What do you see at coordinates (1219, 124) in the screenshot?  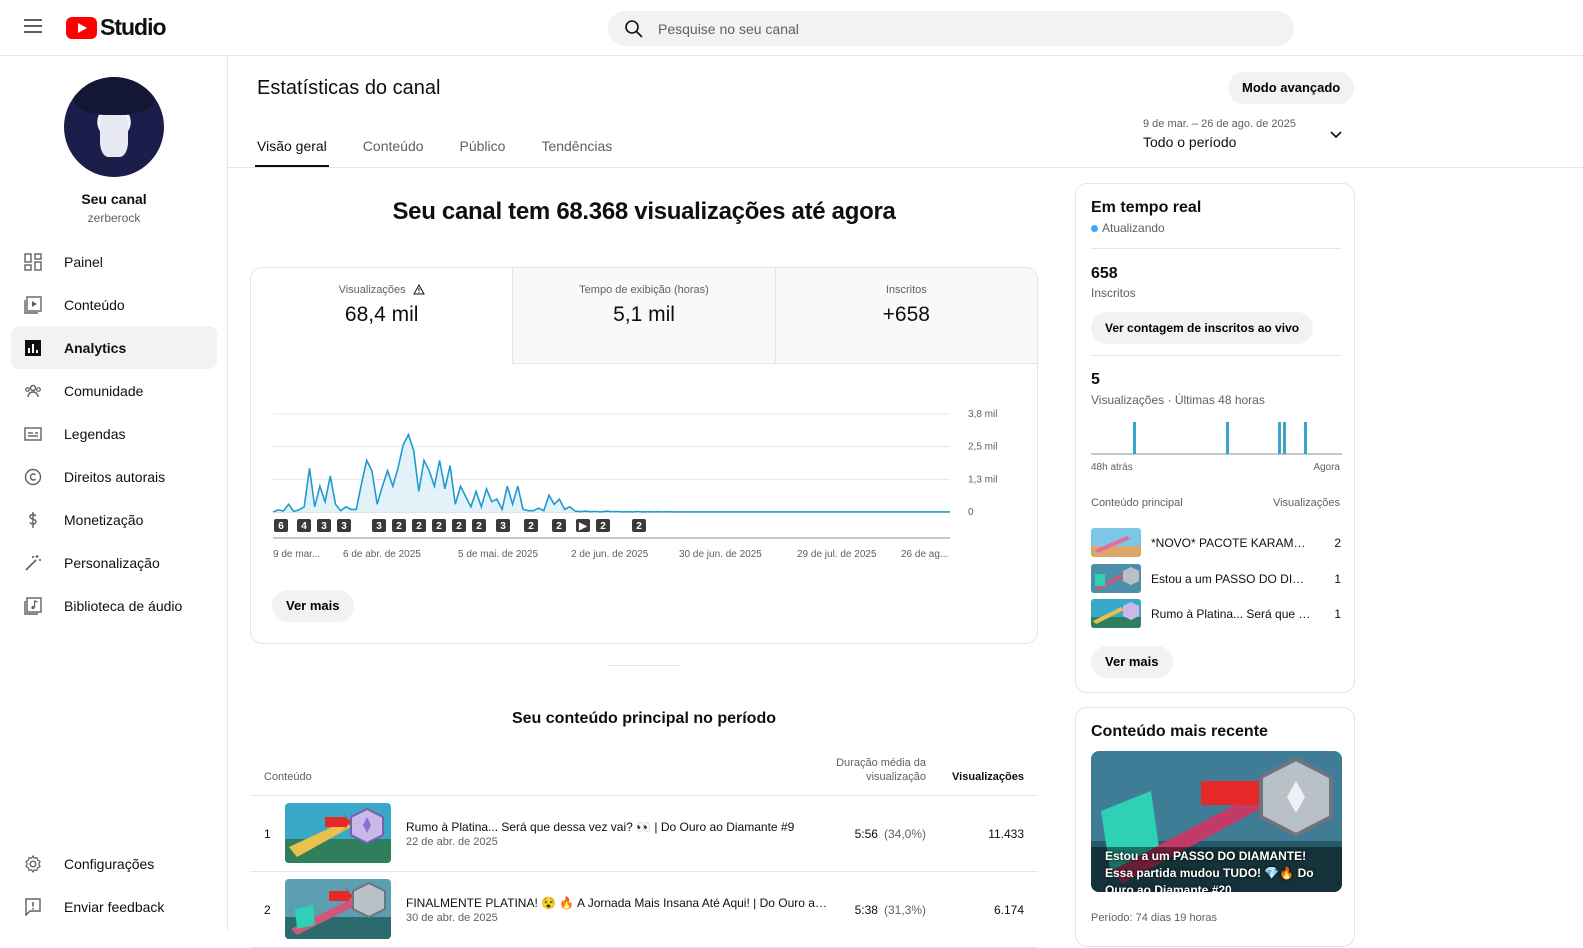 I see `period-range: 9 de mar. – 26 de ago. de 2025` at bounding box center [1219, 124].